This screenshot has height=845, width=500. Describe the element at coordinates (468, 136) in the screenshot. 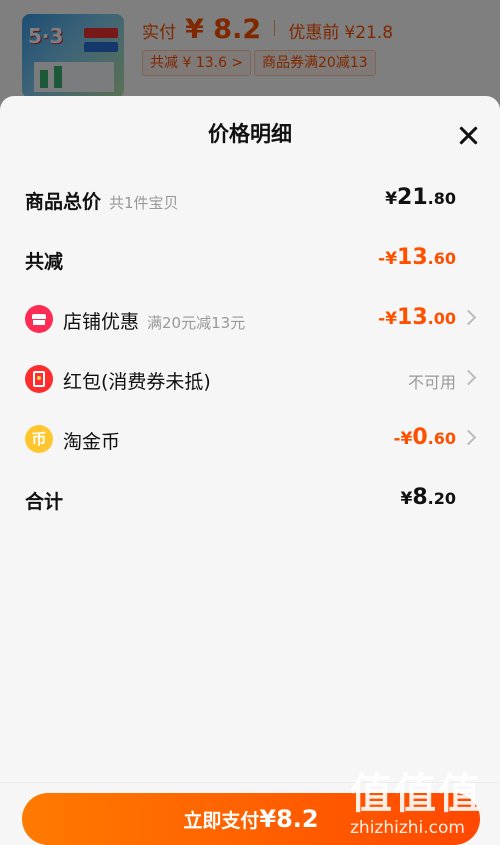

I see `close-icon` at that location.